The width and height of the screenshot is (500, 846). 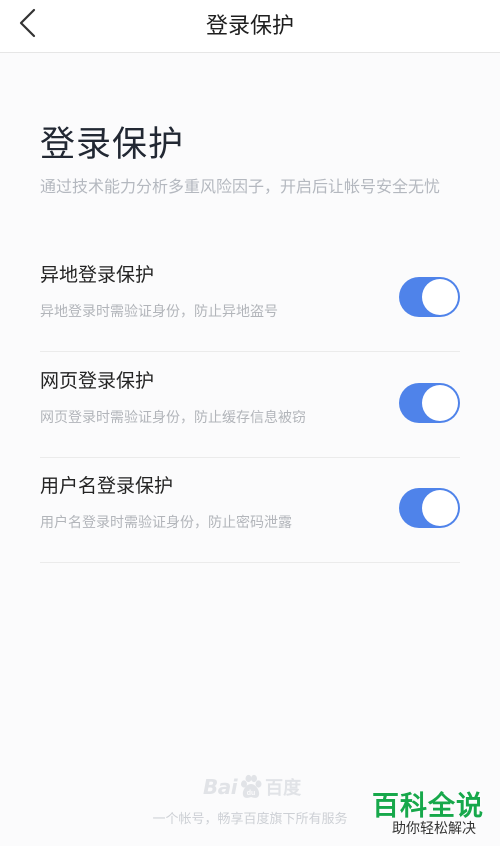 What do you see at coordinates (112, 145) in the screenshot?
I see `page-title: 登录保护` at bounding box center [112, 145].